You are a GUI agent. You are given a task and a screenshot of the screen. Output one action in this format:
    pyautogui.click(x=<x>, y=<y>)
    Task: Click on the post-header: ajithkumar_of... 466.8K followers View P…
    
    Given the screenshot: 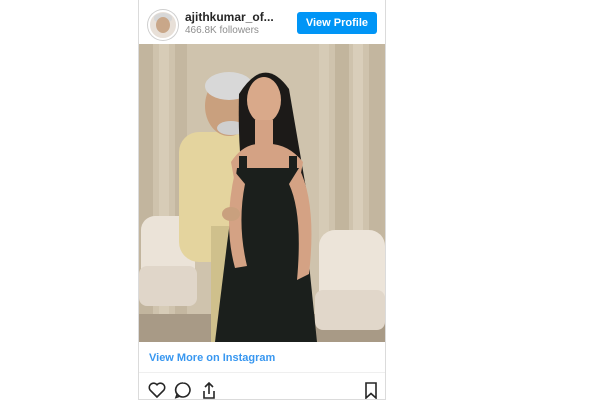 What is the action you would take?
    pyautogui.click(x=262, y=22)
    